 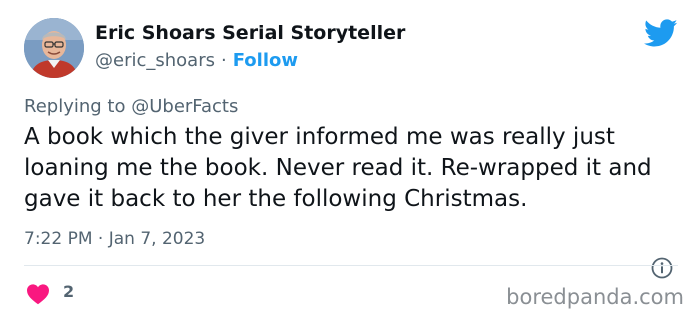 What do you see at coordinates (661, 34) in the screenshot?
I see `twitter-bird-icon` at bounding box center [661, 34].